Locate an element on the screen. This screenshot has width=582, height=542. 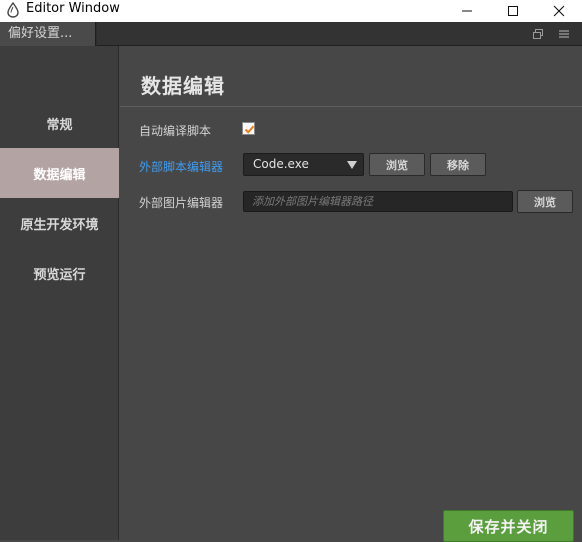
sidebar-item-label: 常规 is located at coordinates (59, 125).